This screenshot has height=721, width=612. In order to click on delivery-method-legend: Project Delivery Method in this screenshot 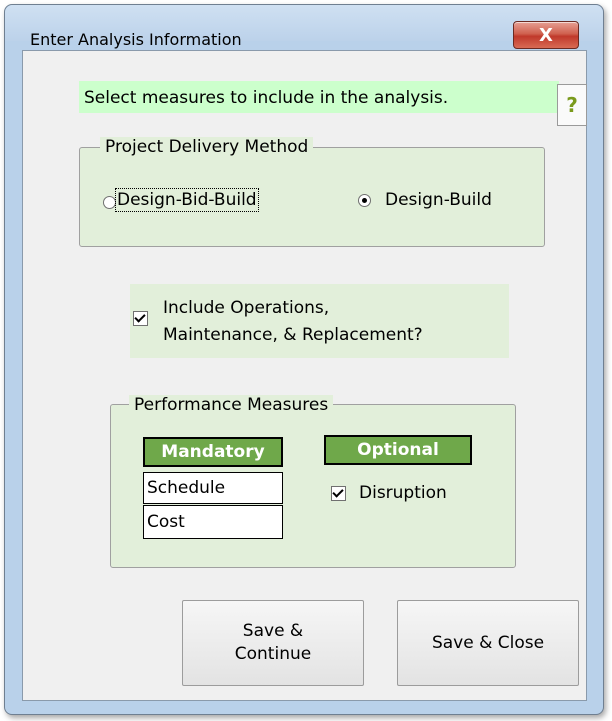, I will do `click(207, 147)`.